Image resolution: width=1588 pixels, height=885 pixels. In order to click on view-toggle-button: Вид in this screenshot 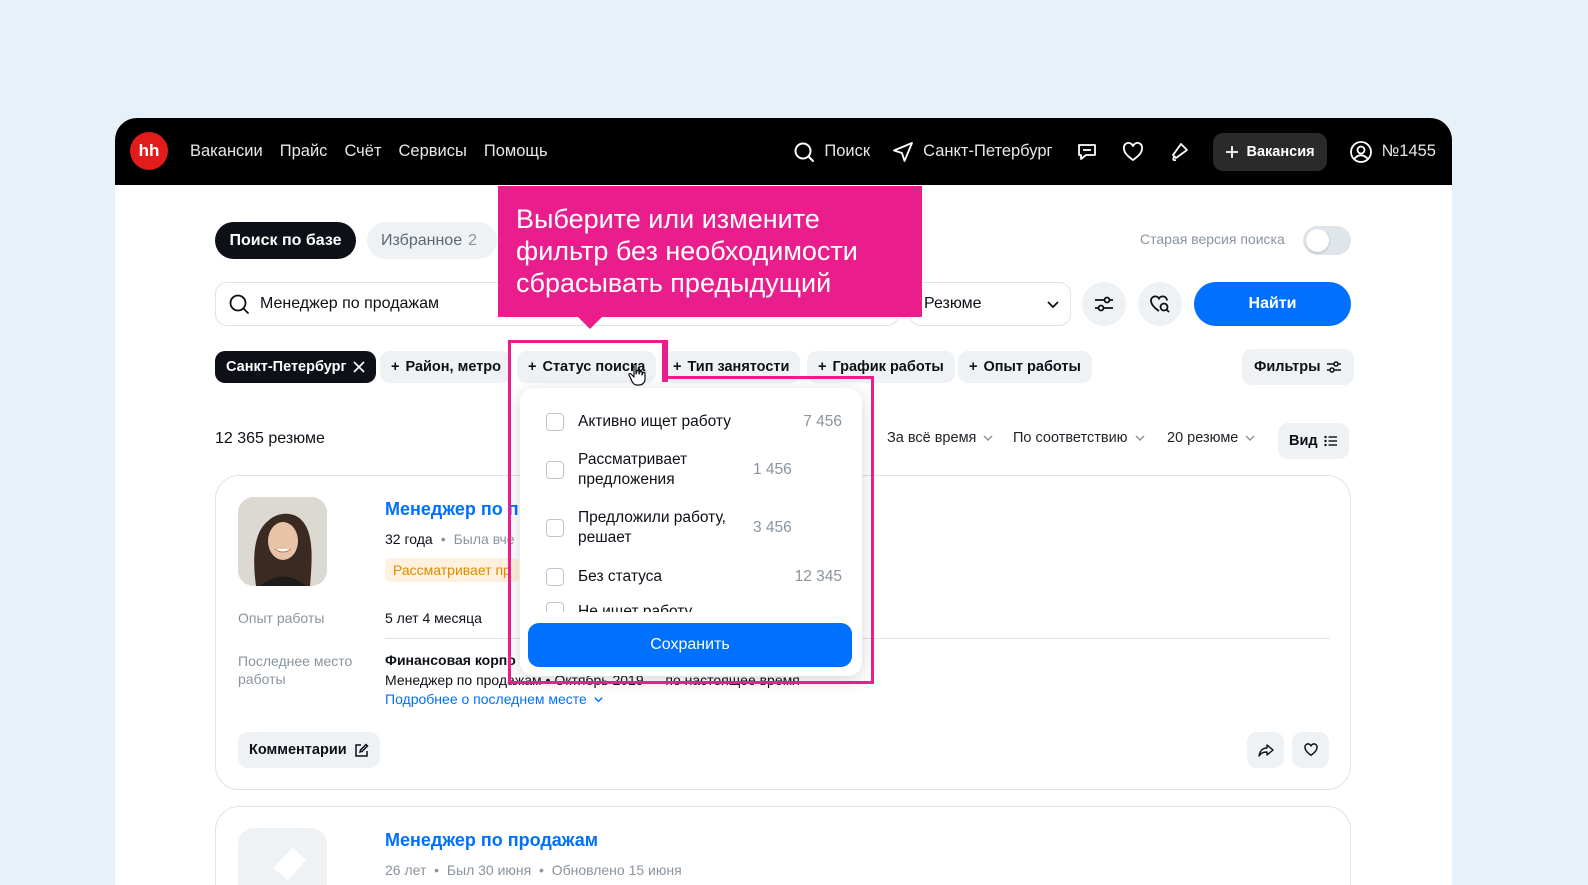, I will do `click(1313, 441)`.